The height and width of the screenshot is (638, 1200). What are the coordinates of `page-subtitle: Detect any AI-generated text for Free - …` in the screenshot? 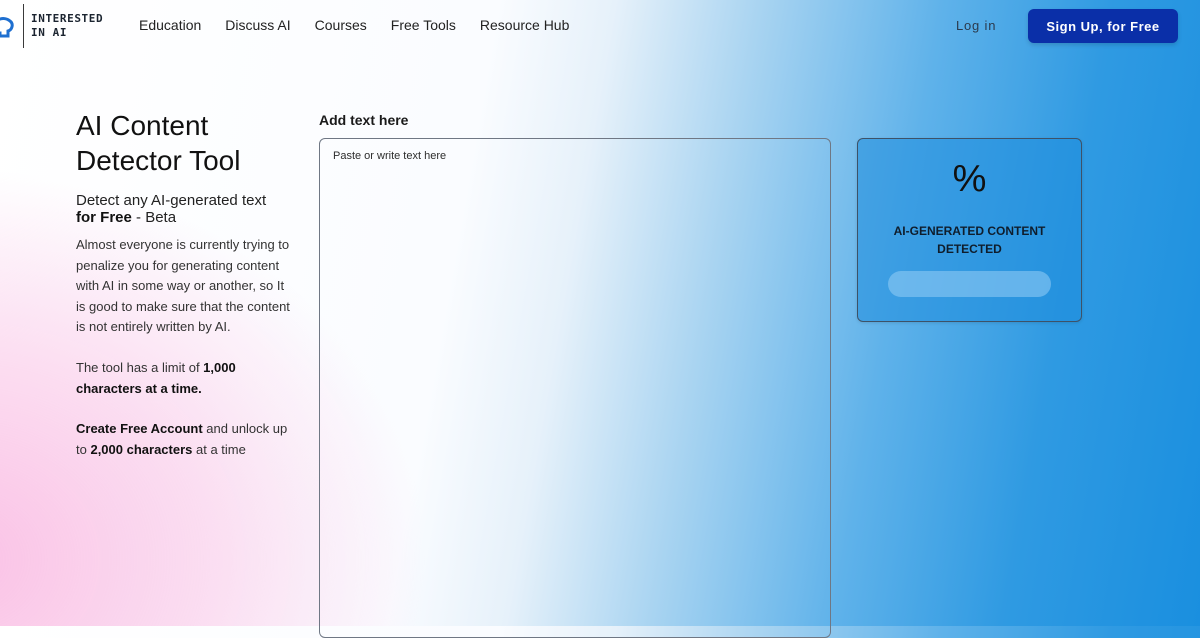 It's located at (186, 209).